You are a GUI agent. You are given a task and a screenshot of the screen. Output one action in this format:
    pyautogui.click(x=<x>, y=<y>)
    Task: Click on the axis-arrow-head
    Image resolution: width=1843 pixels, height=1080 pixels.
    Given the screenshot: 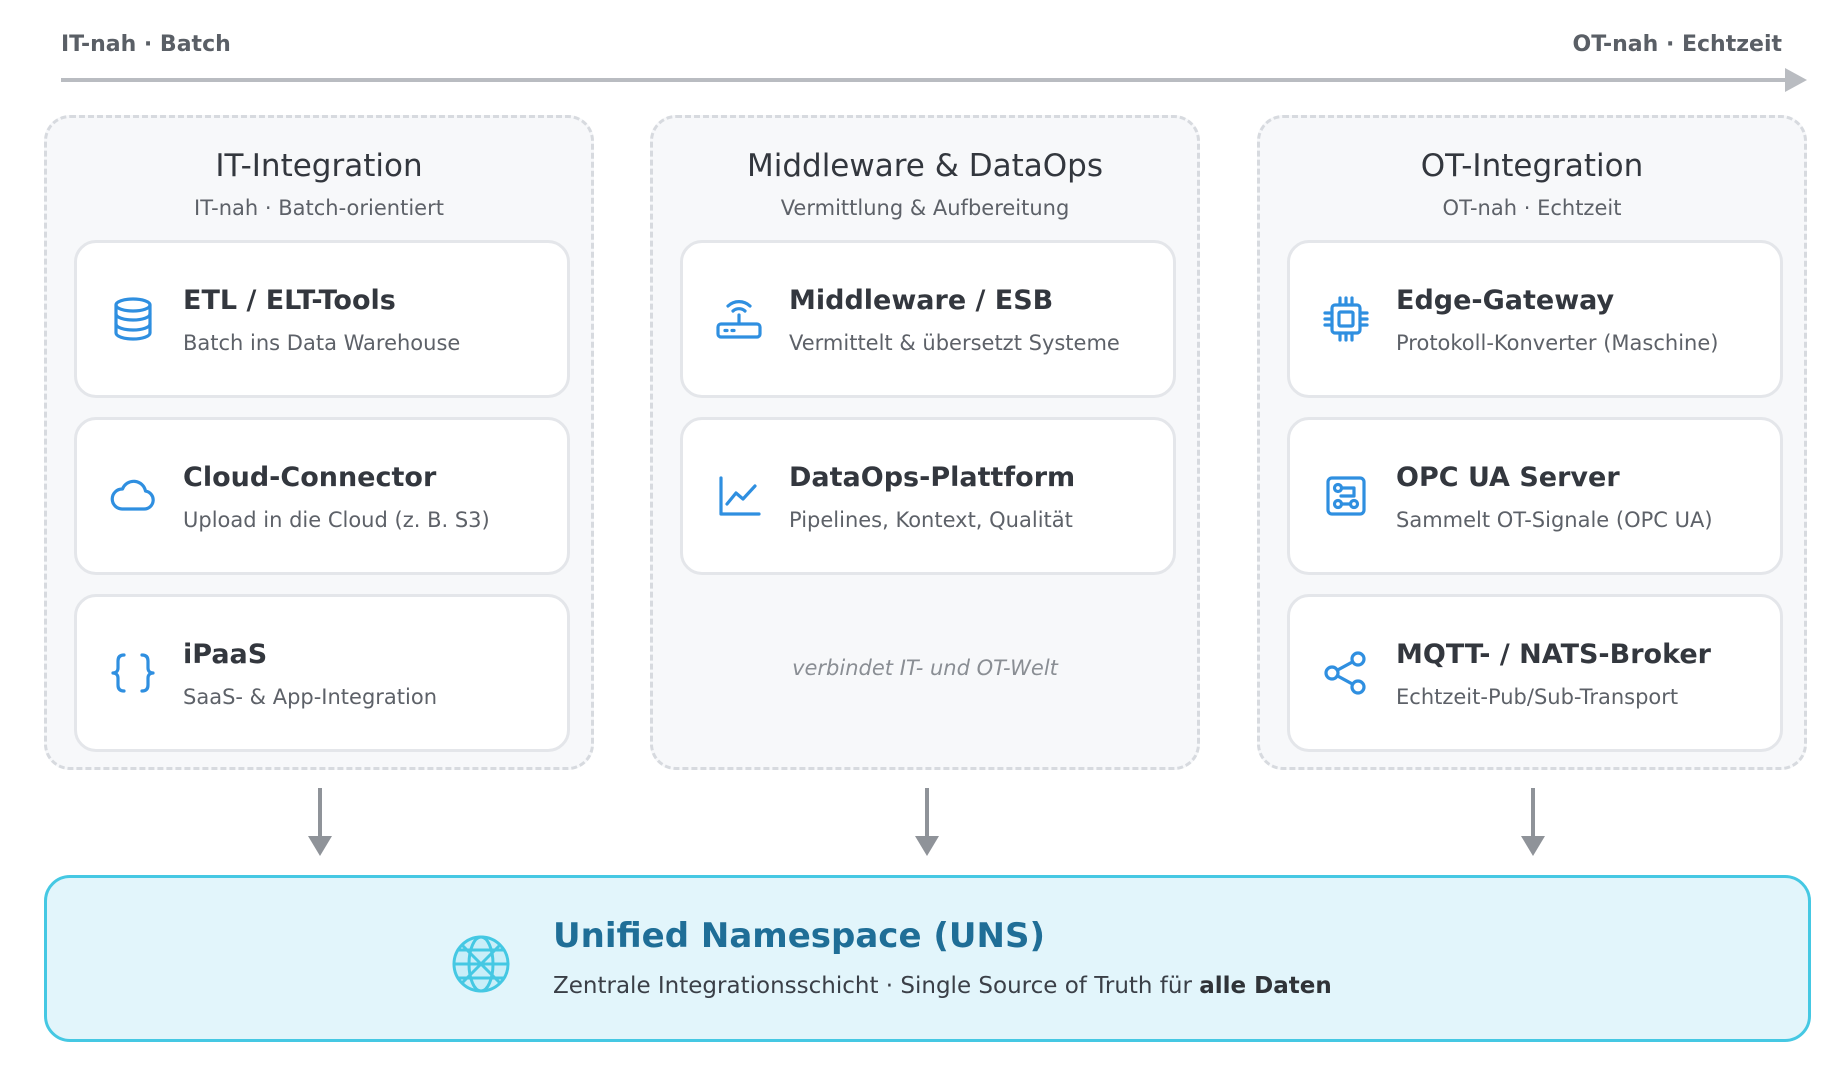 What is the action you would take?
    pyautogui.click(x=1796, y=80)
    